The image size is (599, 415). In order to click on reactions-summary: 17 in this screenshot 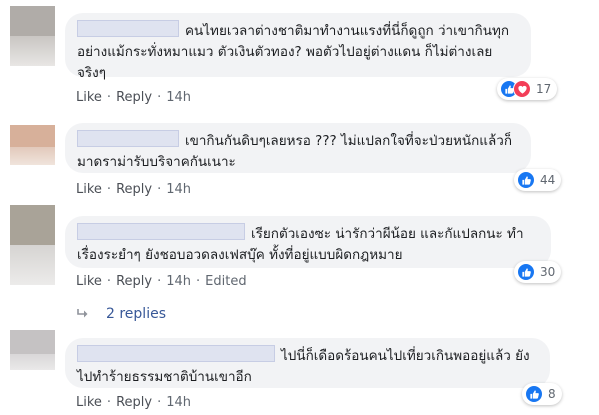, I will do `click(527, 89)`.